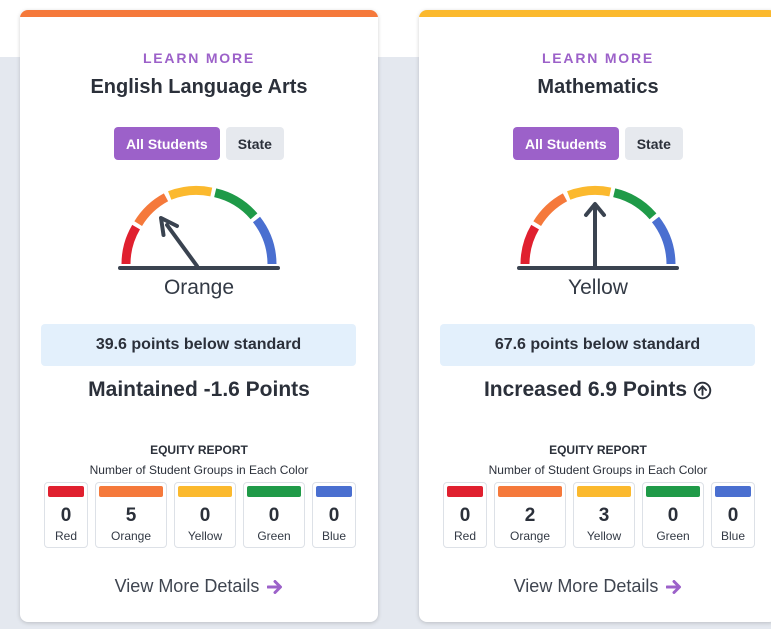 This screenshot has height=629, width=771. I want to click on change-text: Maintained -1.6 Points, so click(199, 389).